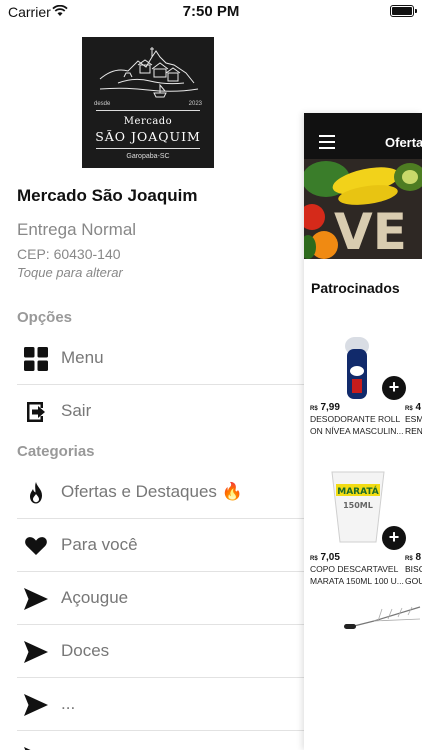 The height and width of the screenshot is (750, 422). I want to click on product-card-partial: R$ 8 BISC GOU, so click(413, 569).